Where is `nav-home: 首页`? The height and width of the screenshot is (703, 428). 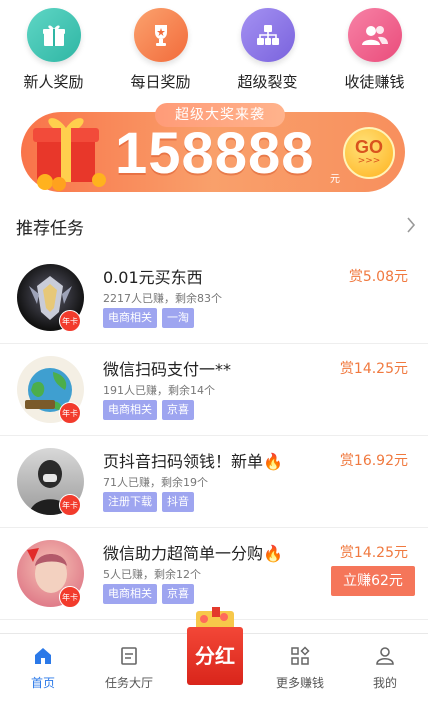 nav-home: 首页 is located at coordinates (43, 668).